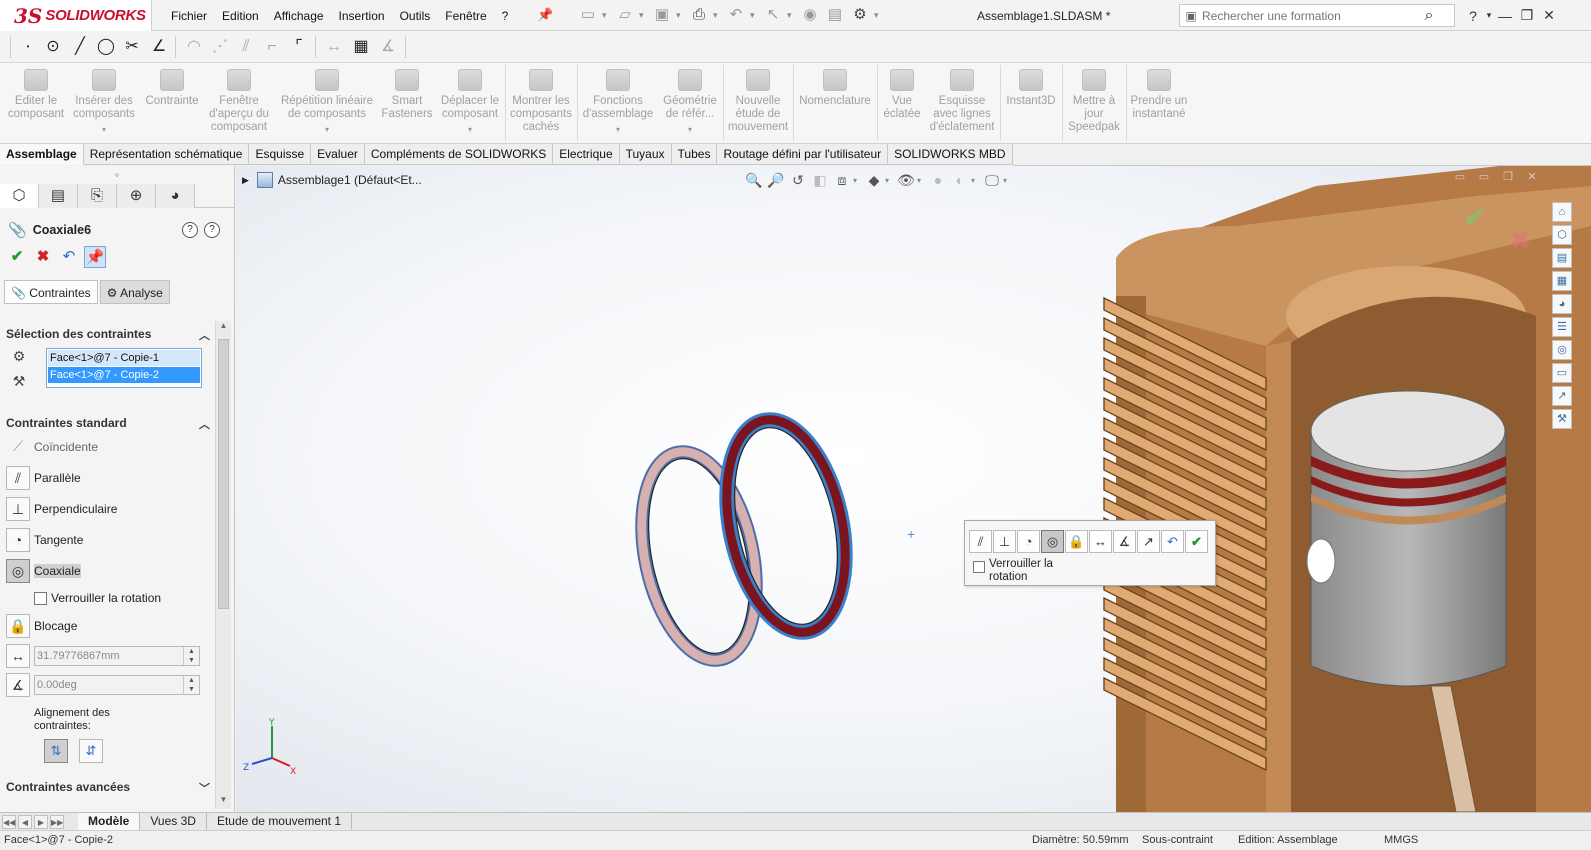 This screenshot has height=850, width=1591. What do you see at coordinates (1562, 396) in the screenshot?
I see `solidworks-forum-icon: ↗` at bounding box center [1562, 396].